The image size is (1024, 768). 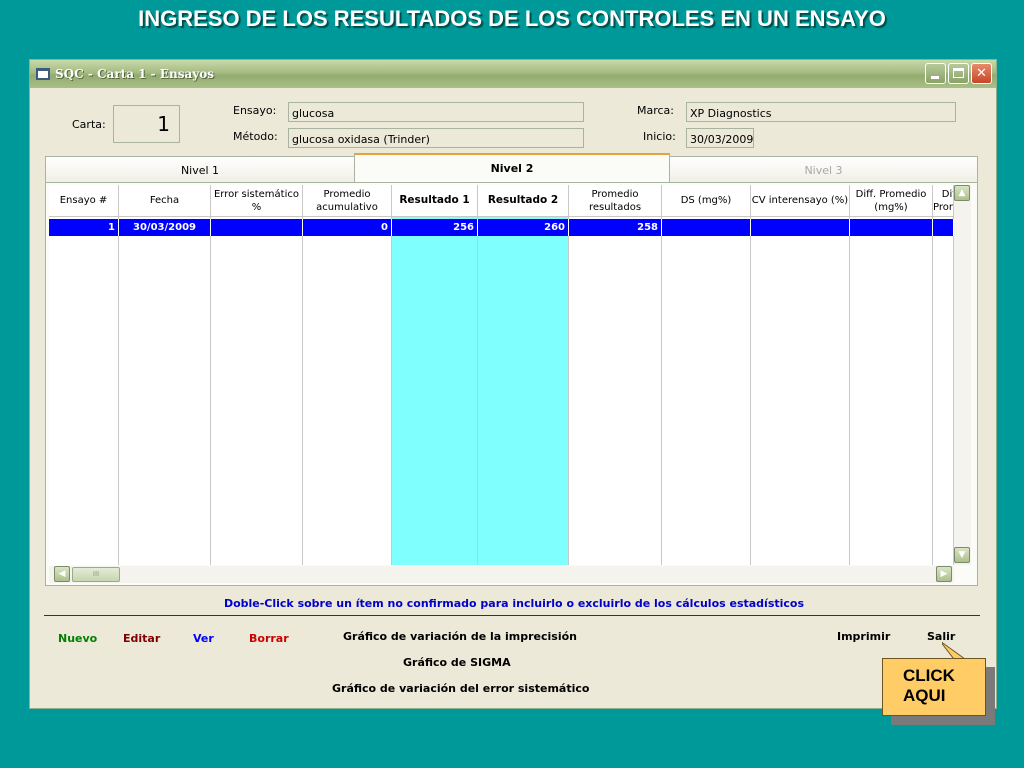 I want to click on callout-box: CLICK AQUI, so click(x=934, y=687).